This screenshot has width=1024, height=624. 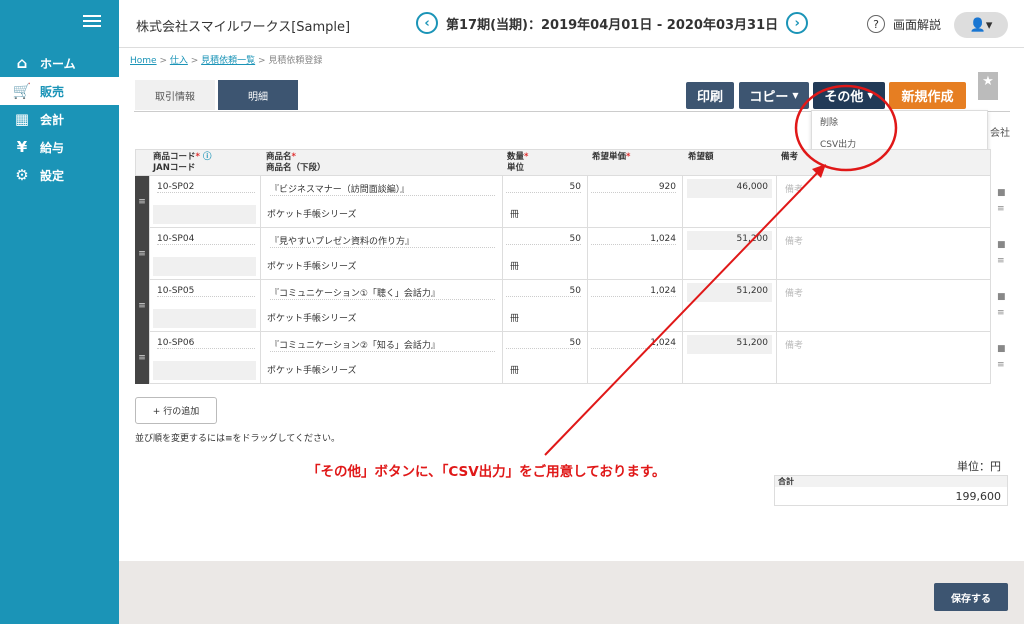 I want to click on breadcrumb: Home > 仕入 > 見積依頼一覧 > 見積依頼登録, so click(x=226, y=61).